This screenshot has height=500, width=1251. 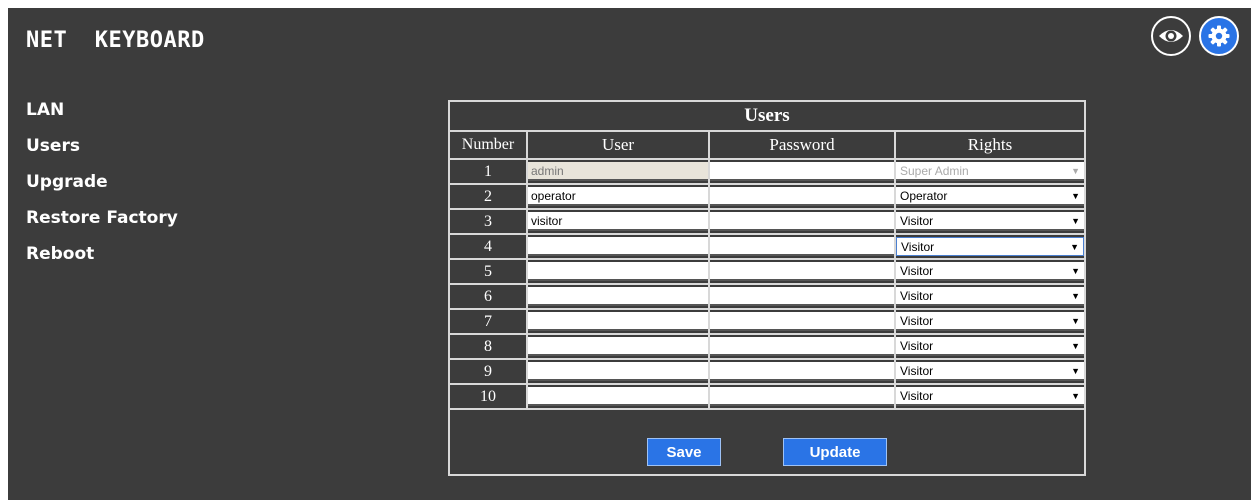 What do you see at coordinates (102, 218) in the screenshot?
I see `sidebar-item-restore-factory: Restore Factory` at bounding box center [102, 218].